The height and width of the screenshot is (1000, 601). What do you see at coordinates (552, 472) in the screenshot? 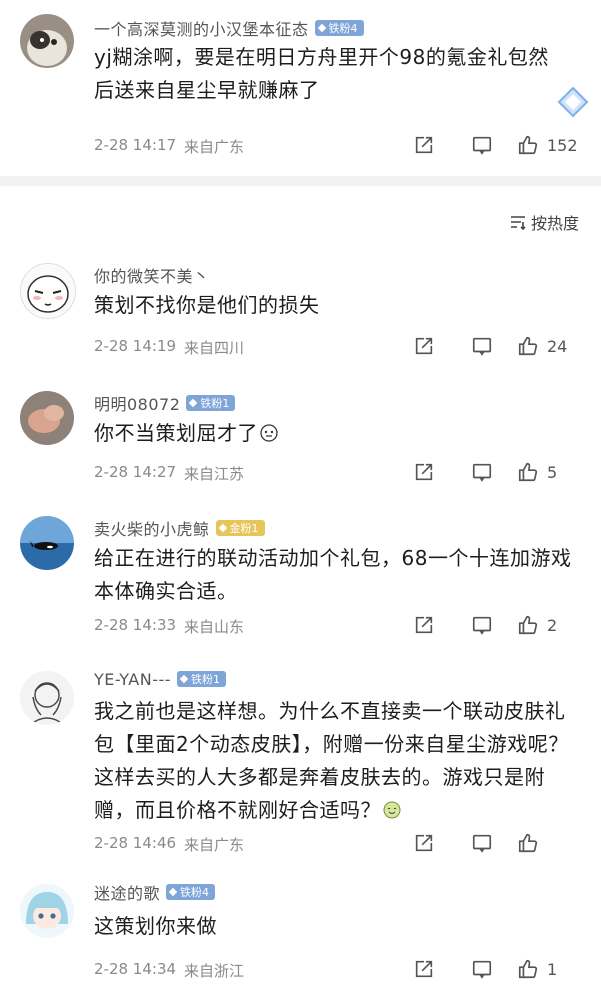
I see `like-count: 5` at bounding box center [552, 472].